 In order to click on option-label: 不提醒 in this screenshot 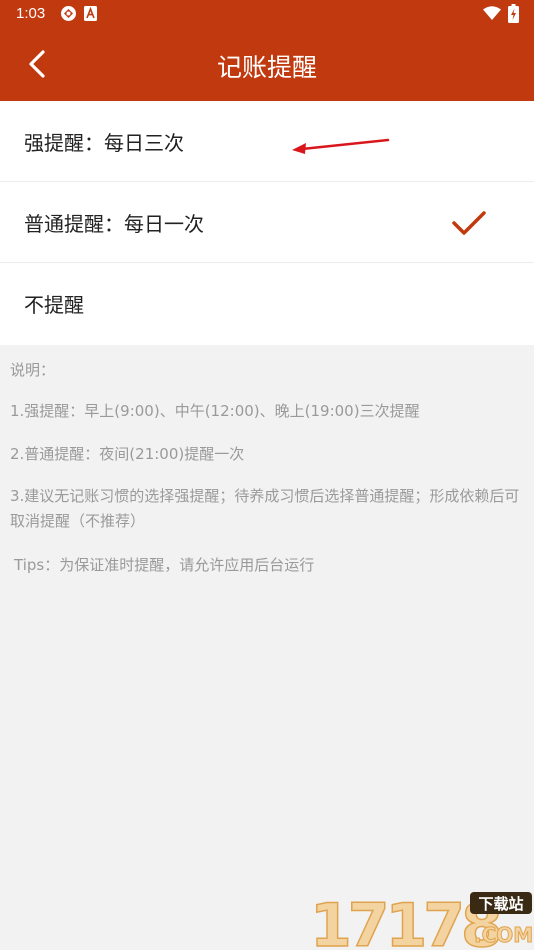, I will do `click(54, 305)`.